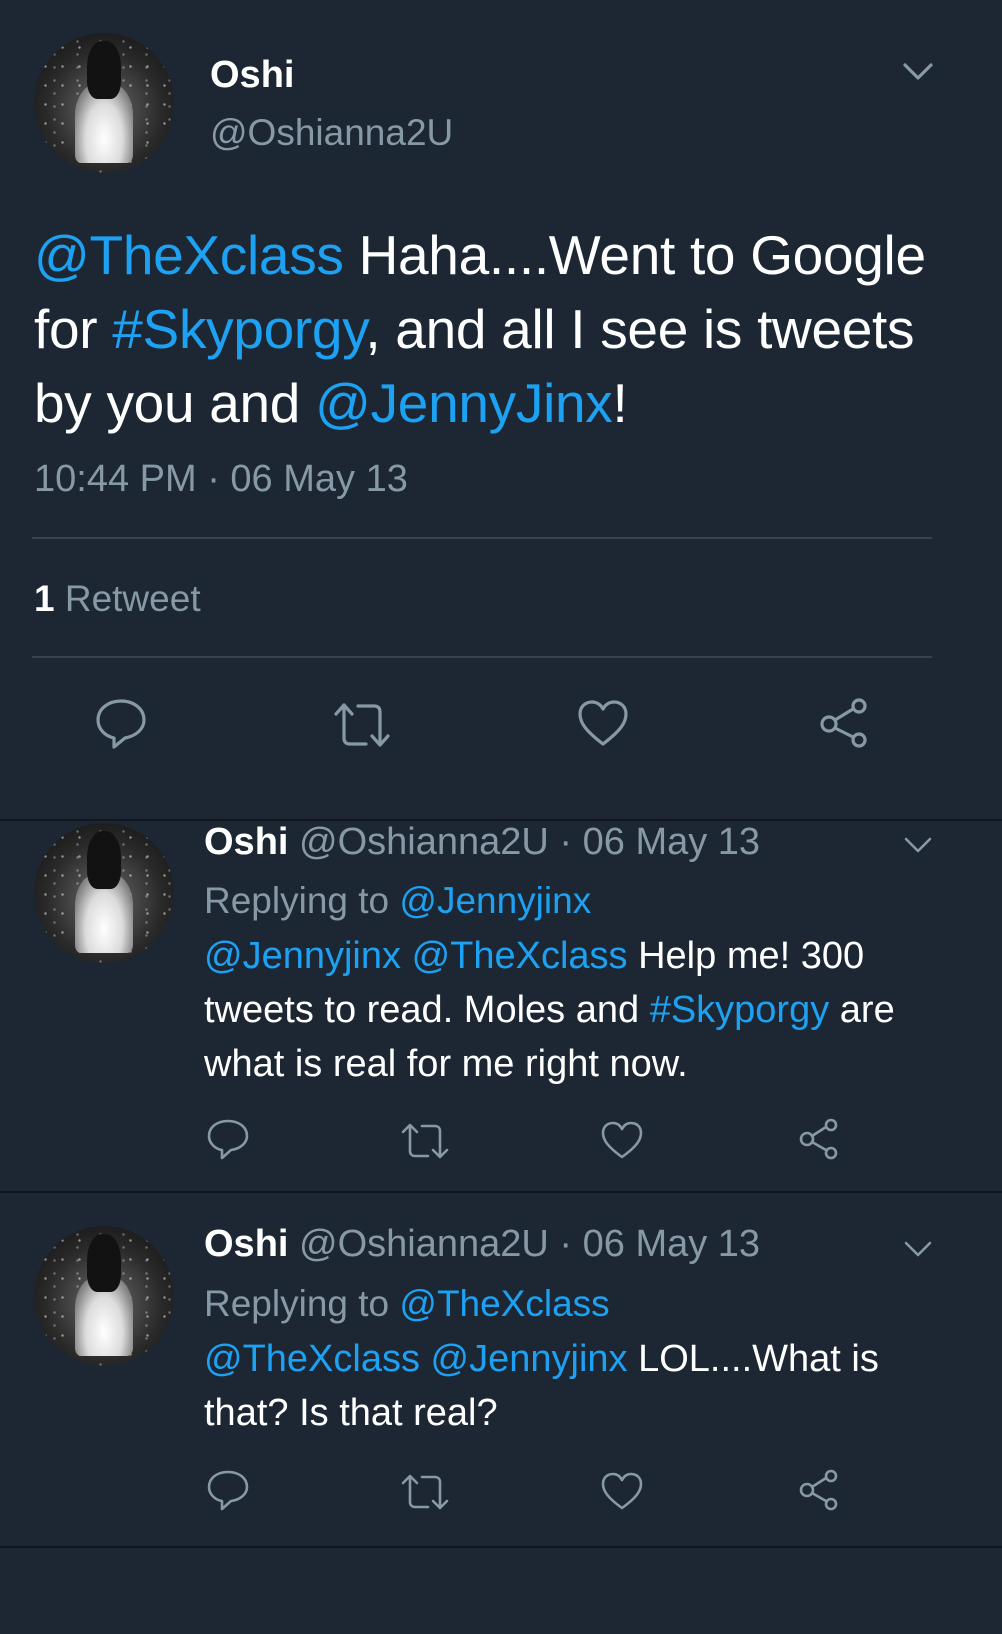  I want to click on next-tweet-edge, so click(501, 1591).